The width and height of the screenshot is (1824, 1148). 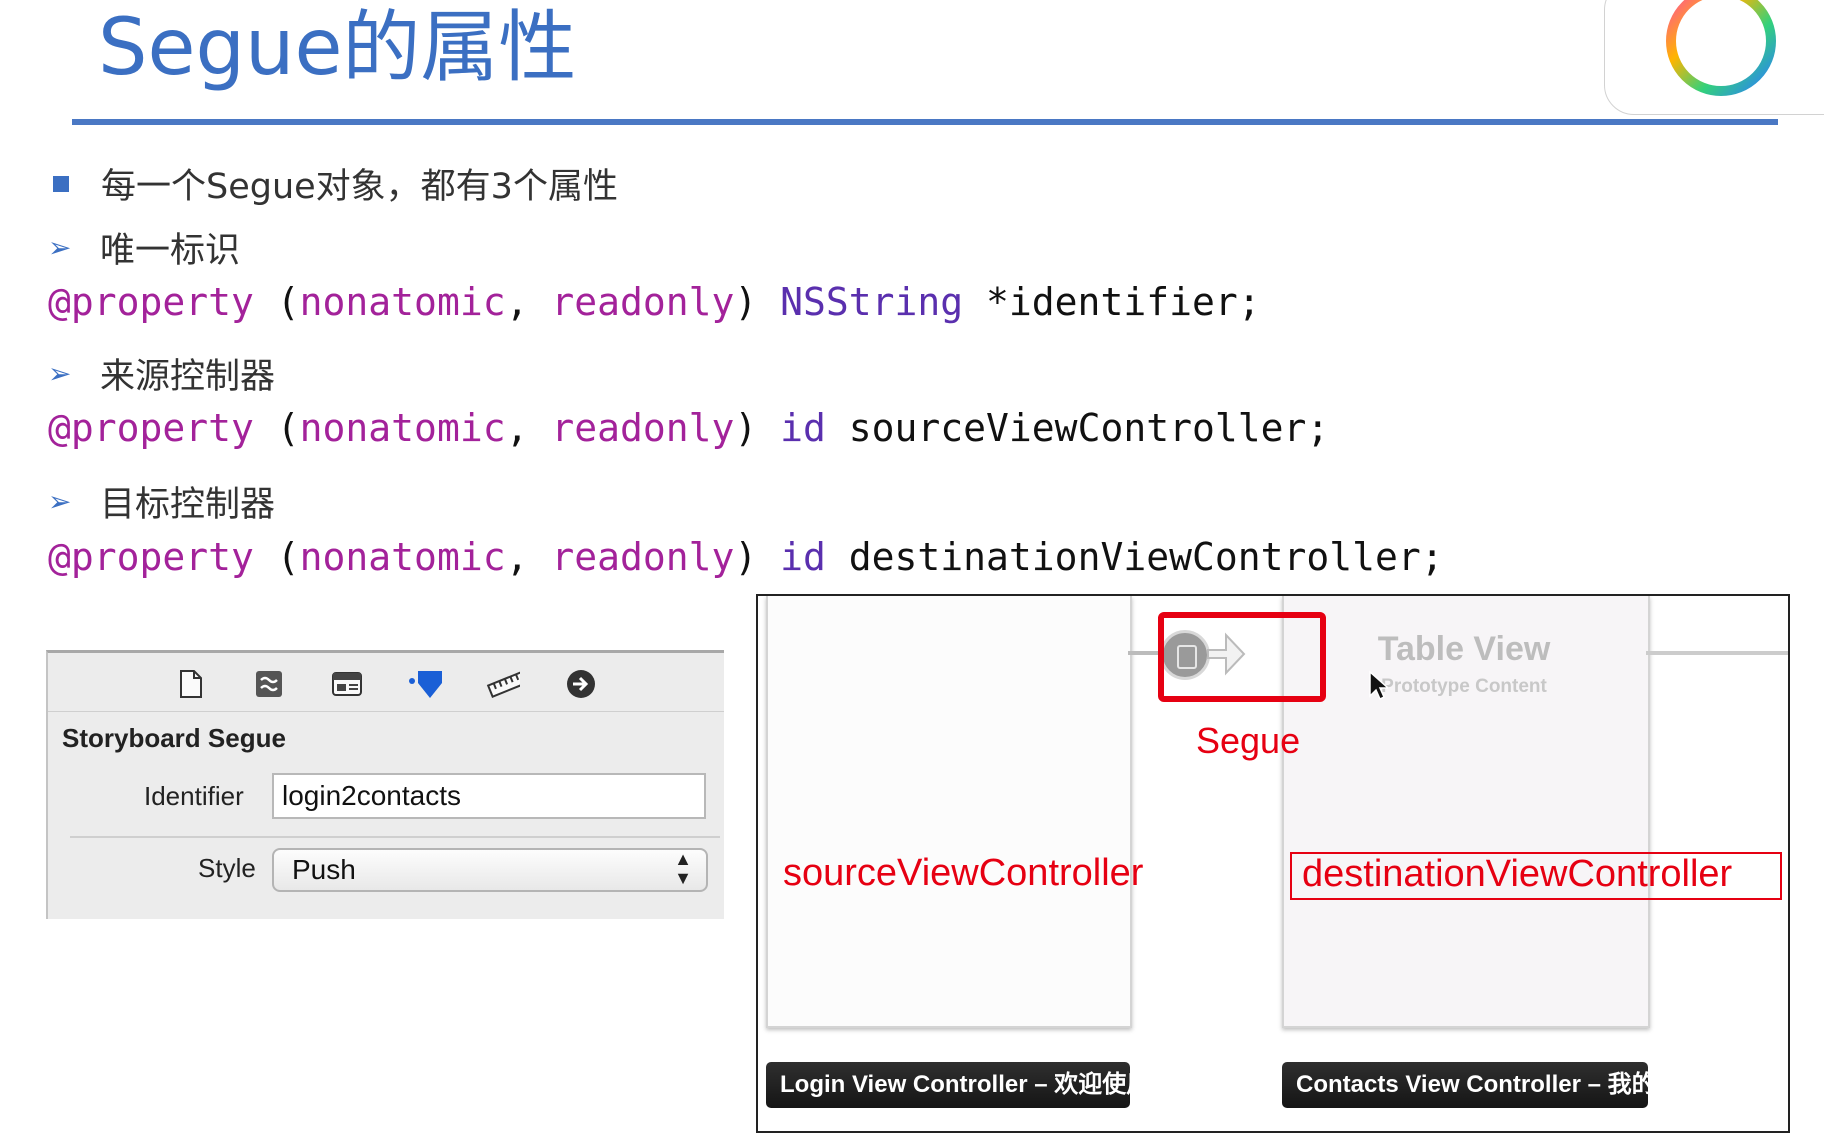 What do you see at coordinates (581, 684) in the screenshot?
I see `connections-icon` at bounding box center [581, 684].